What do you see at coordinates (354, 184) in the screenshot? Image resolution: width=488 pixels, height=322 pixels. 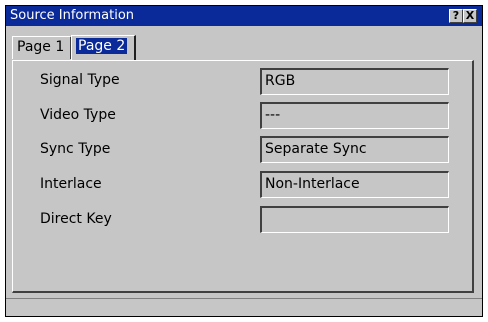 I see `interlace-field: Non-Interlace` at bounding box center [354, 184].